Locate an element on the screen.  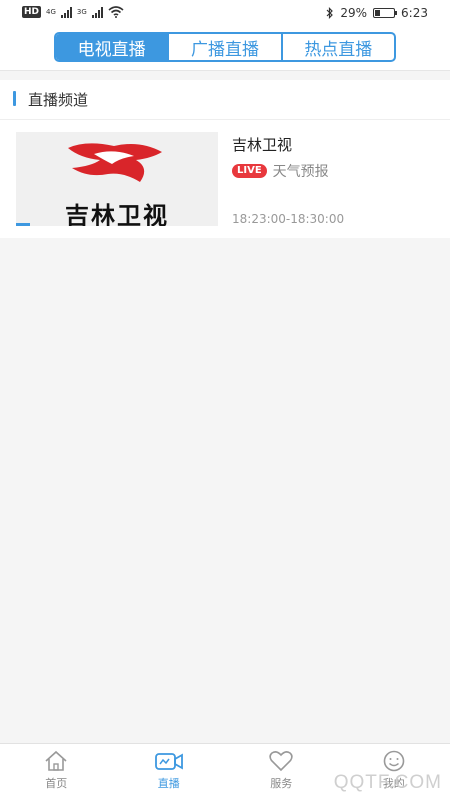
jilin-tv-logo-icon is located at coordinates (115, 162).